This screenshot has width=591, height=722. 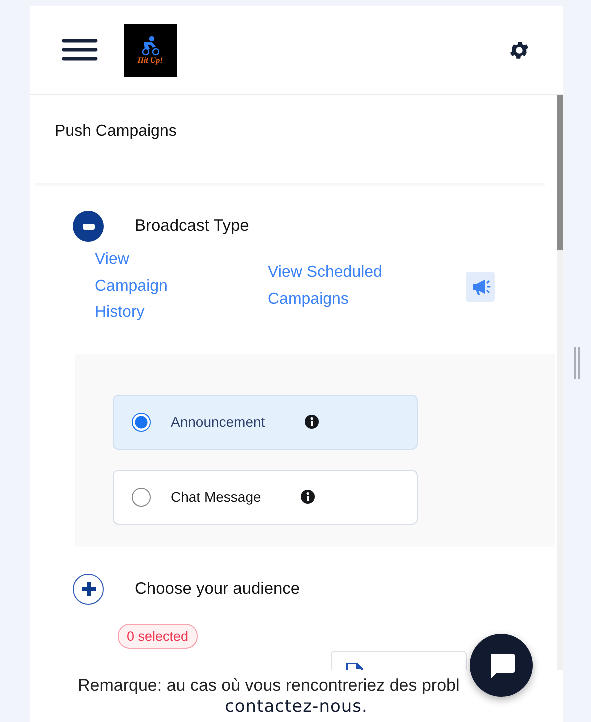 What do you see at coordinates (116, 132) in the screenshot?
I see `page-title: Push Campaigns` at bounding box center [116, 132].